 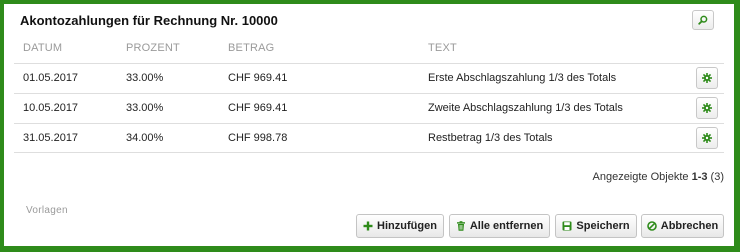 I want to click on objects-count: Angezeigte Objekte 1-3 (3), so click(x=659, y=177).